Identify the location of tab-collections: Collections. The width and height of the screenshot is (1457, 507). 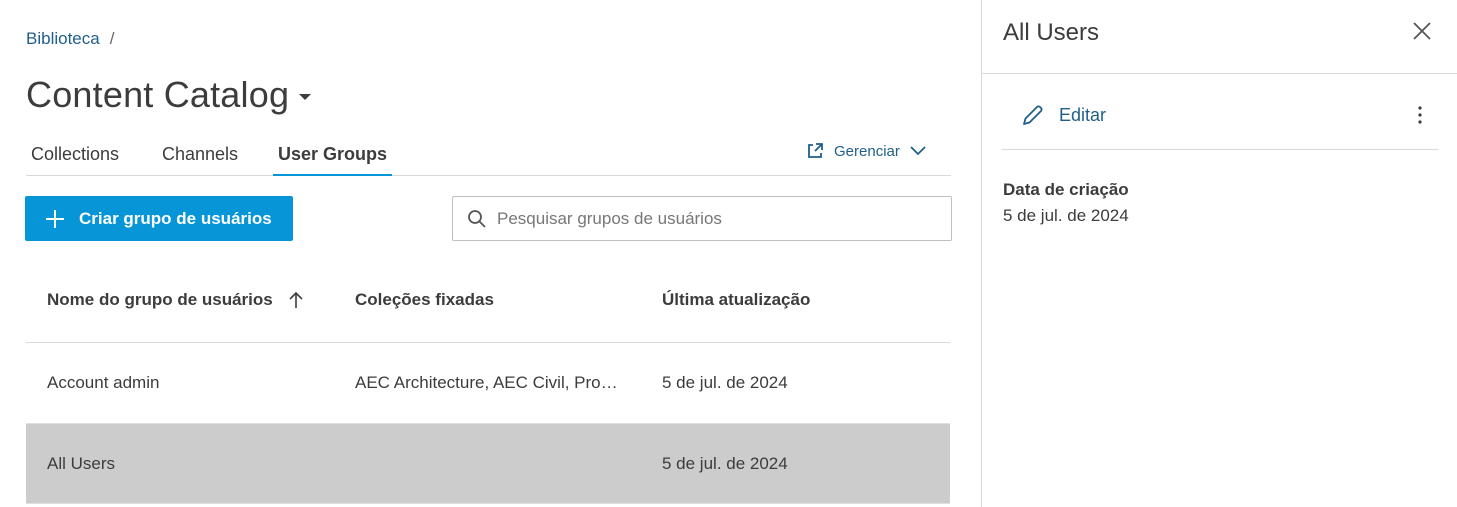
(75, 160).